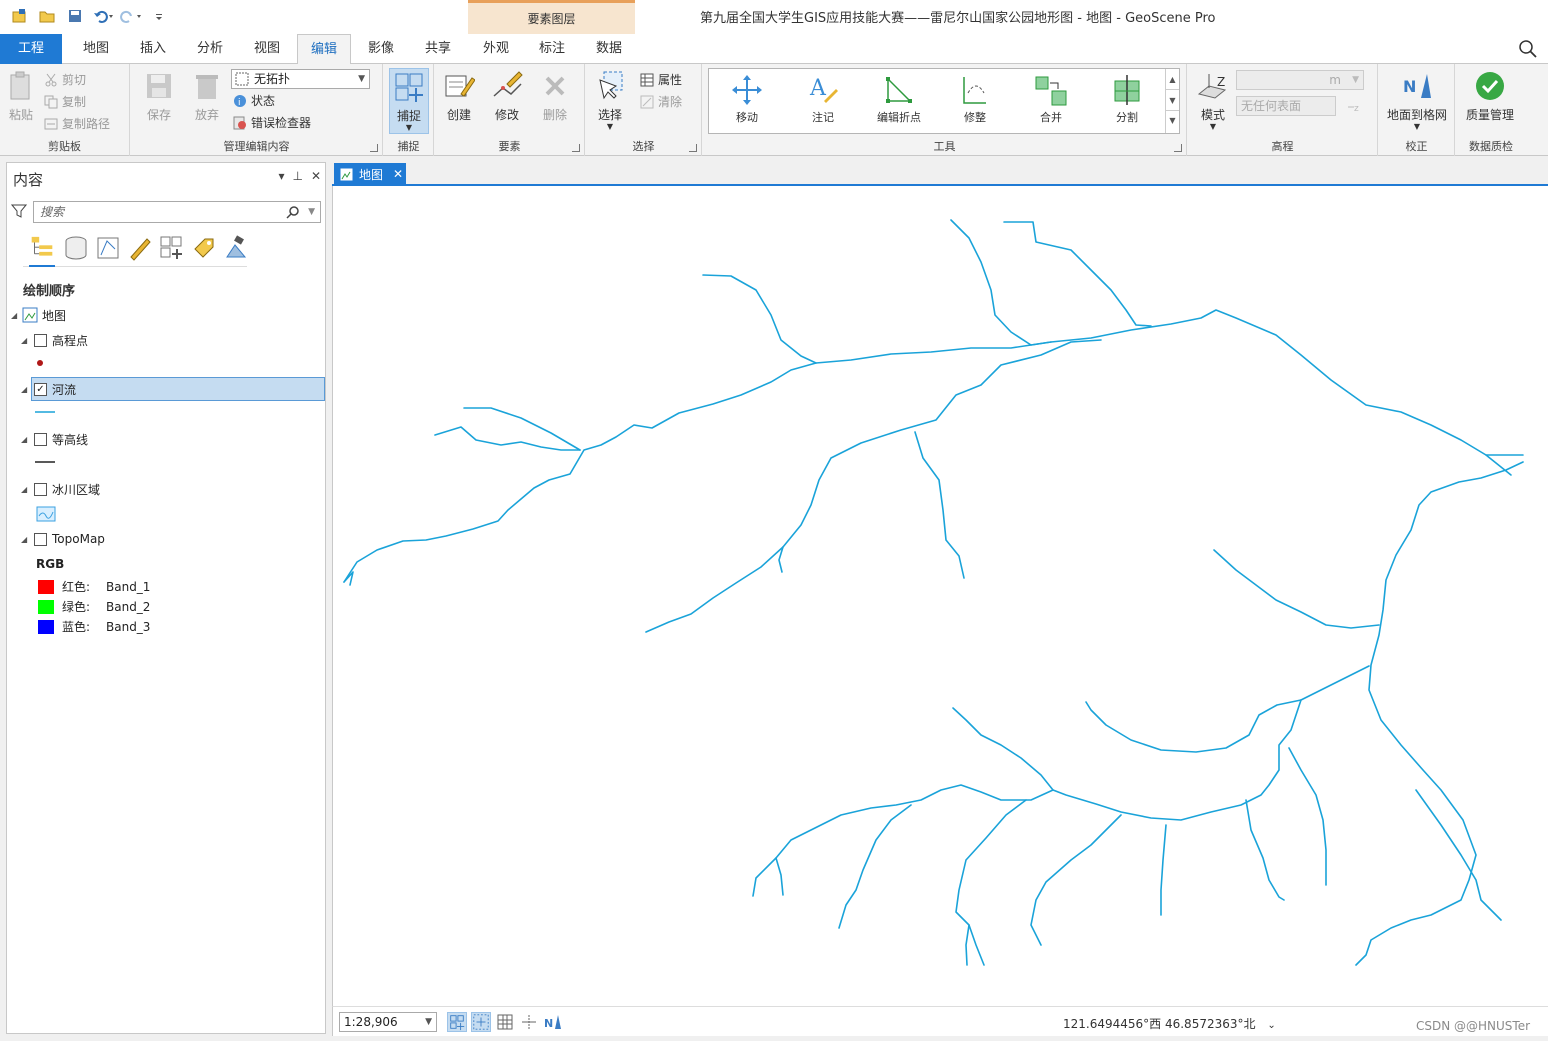  Describe the element at coordinates (899, 90) in the screenshot. I see `edit-vertices-icon` at that location.